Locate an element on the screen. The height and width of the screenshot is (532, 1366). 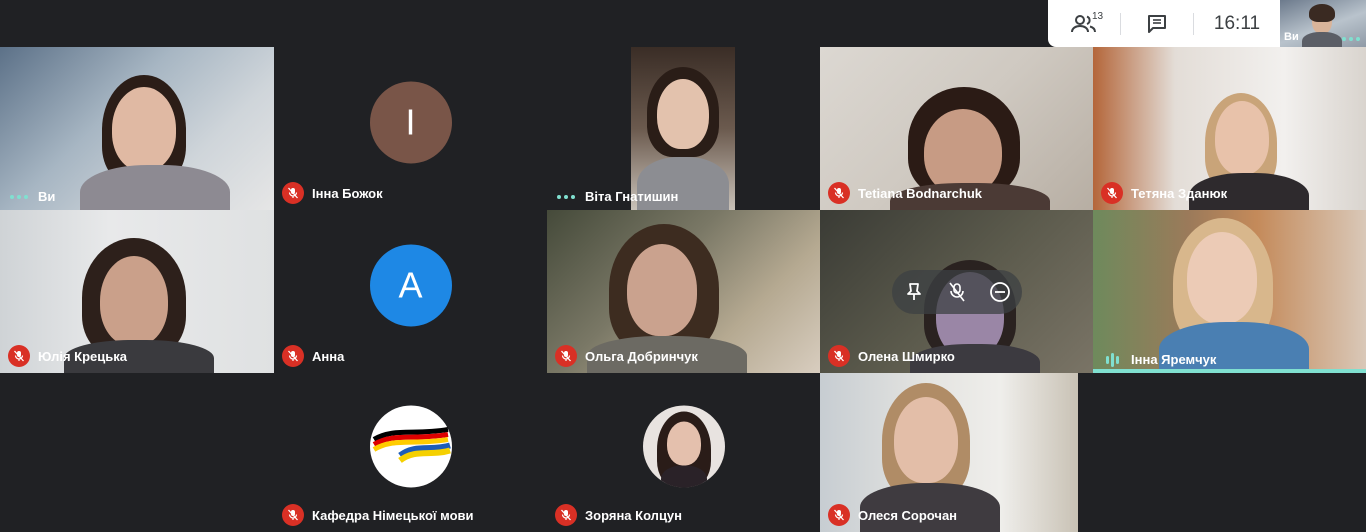
participant-name-row: Ольга Добринчук is located at coordinates (626, 356).